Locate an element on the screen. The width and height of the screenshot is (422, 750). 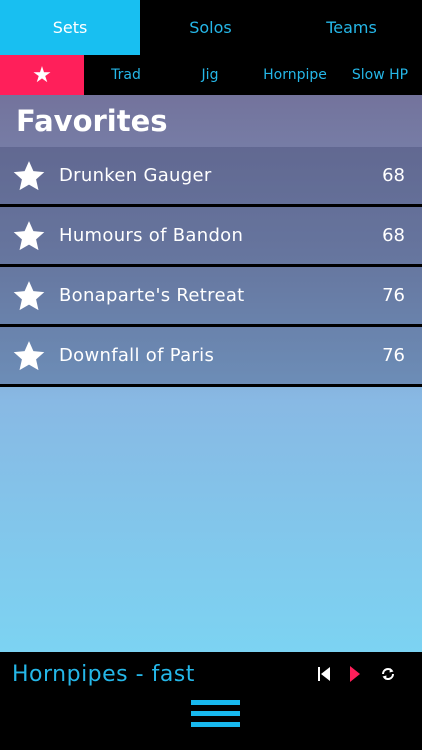
list-item: Downfall of Paris 76 is located at coordinates (211, 357).